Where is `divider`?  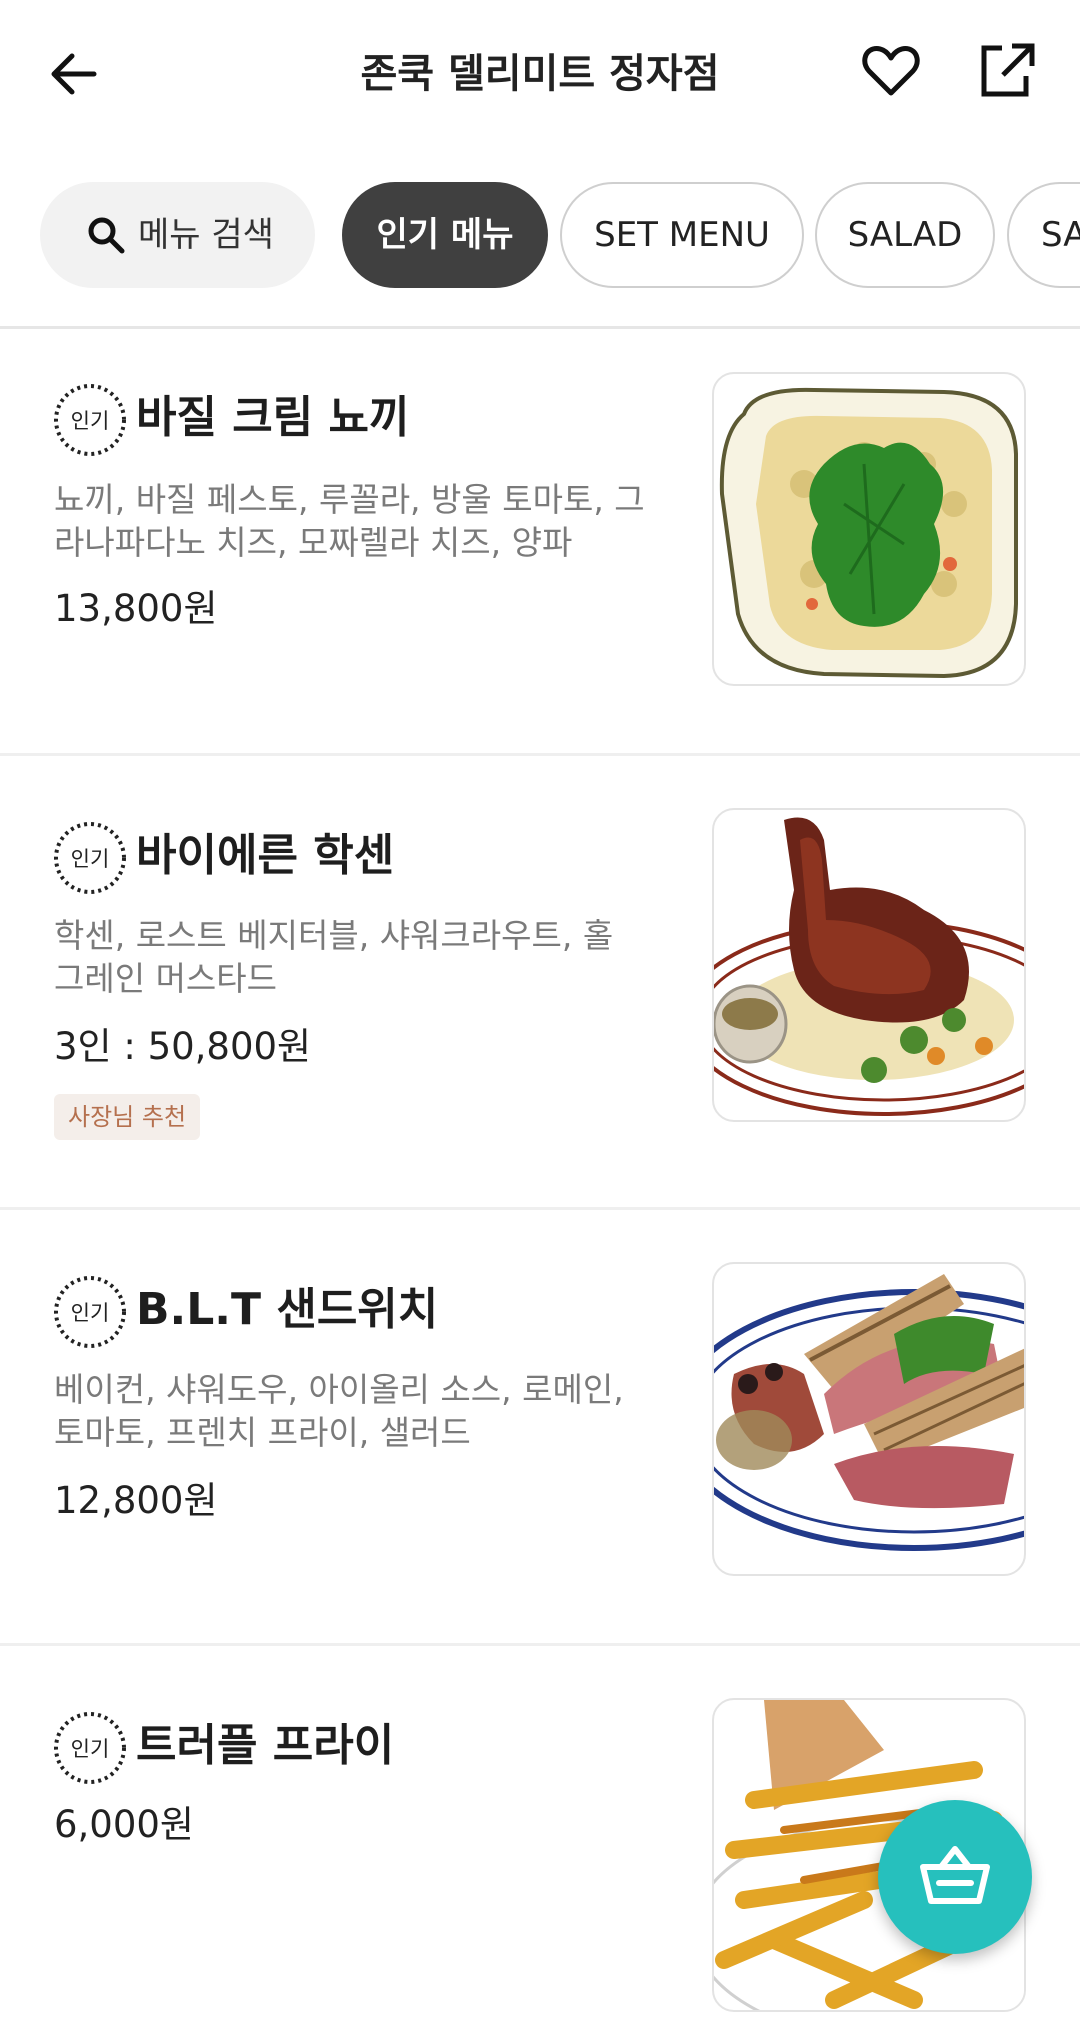
divider is located at coordinates (540, 327).